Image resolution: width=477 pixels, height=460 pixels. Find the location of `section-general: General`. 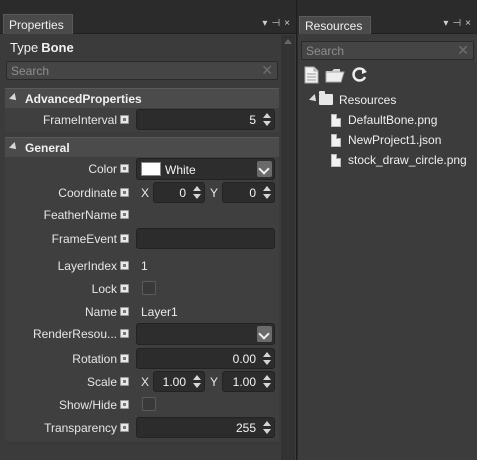

section-general: General is located at coordinates (142, 147).